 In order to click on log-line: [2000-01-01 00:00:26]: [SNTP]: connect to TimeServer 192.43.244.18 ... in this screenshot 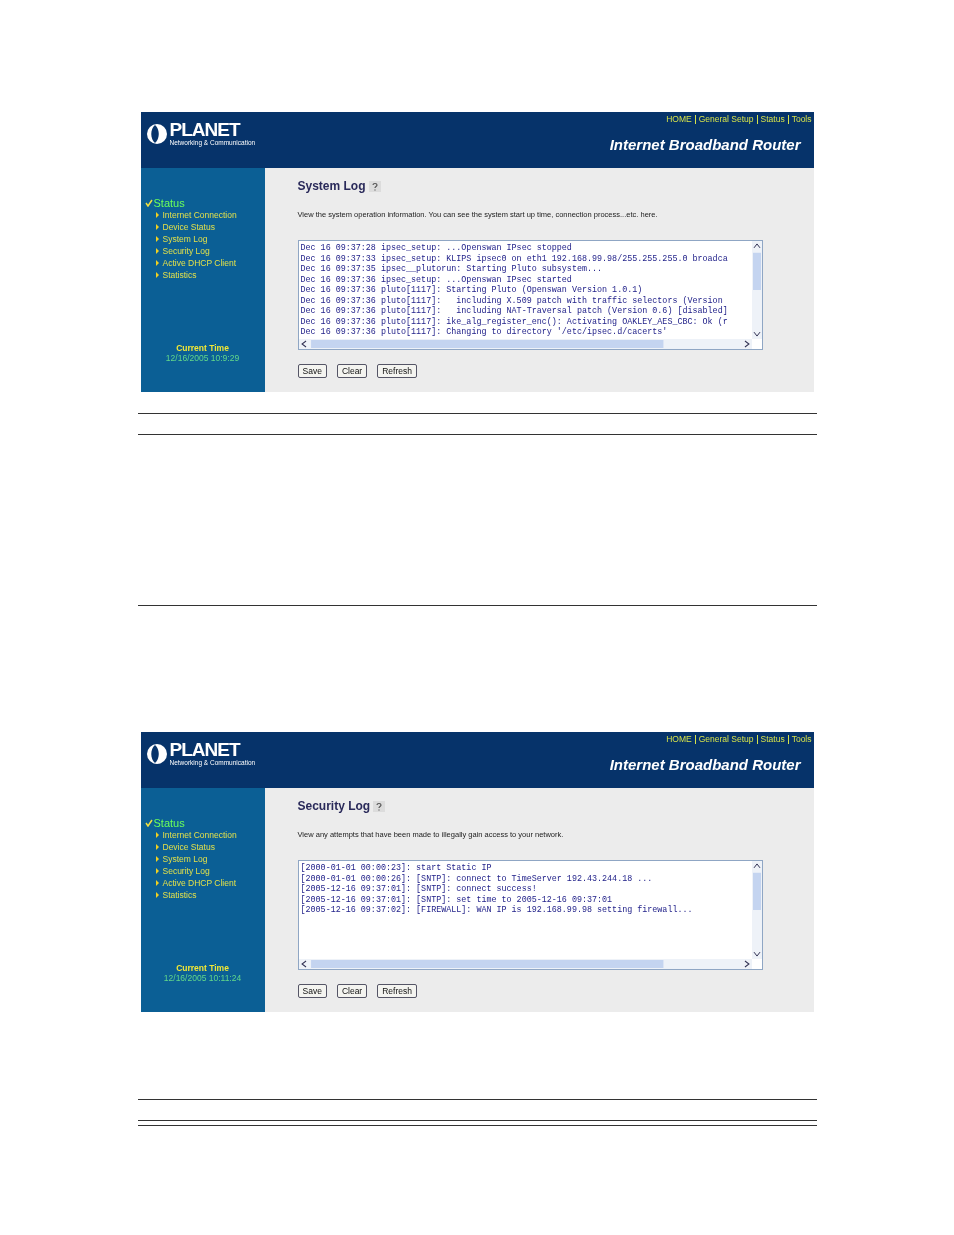, I will do `click(477, 878)`.